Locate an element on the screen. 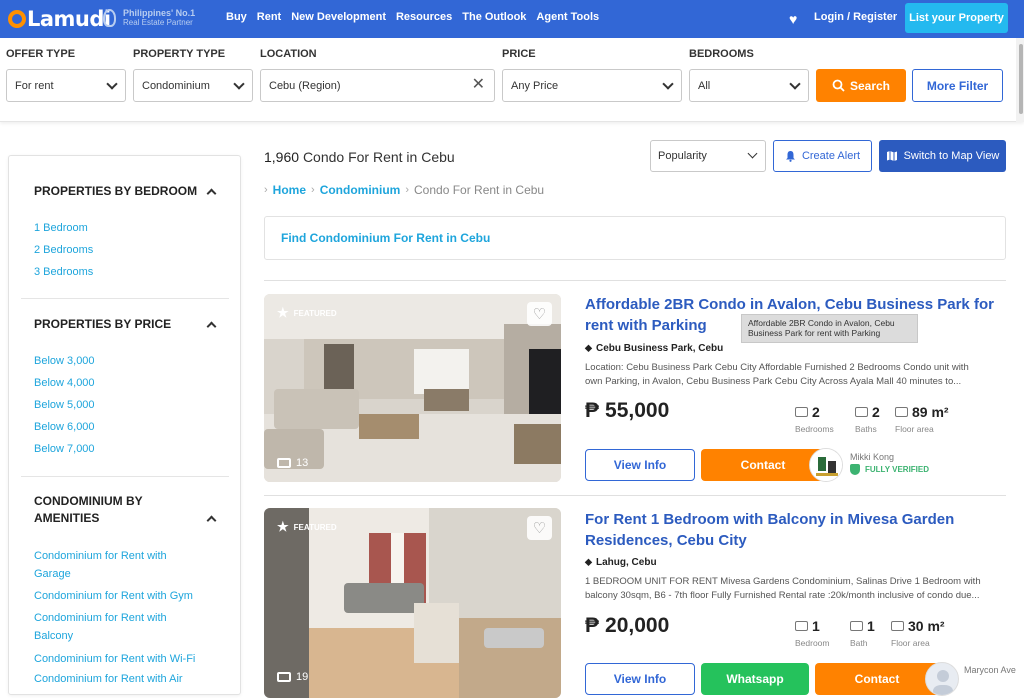 This screenshot has height=698, width=1024. price-select: Any Price is located at coordinates (592, 85).